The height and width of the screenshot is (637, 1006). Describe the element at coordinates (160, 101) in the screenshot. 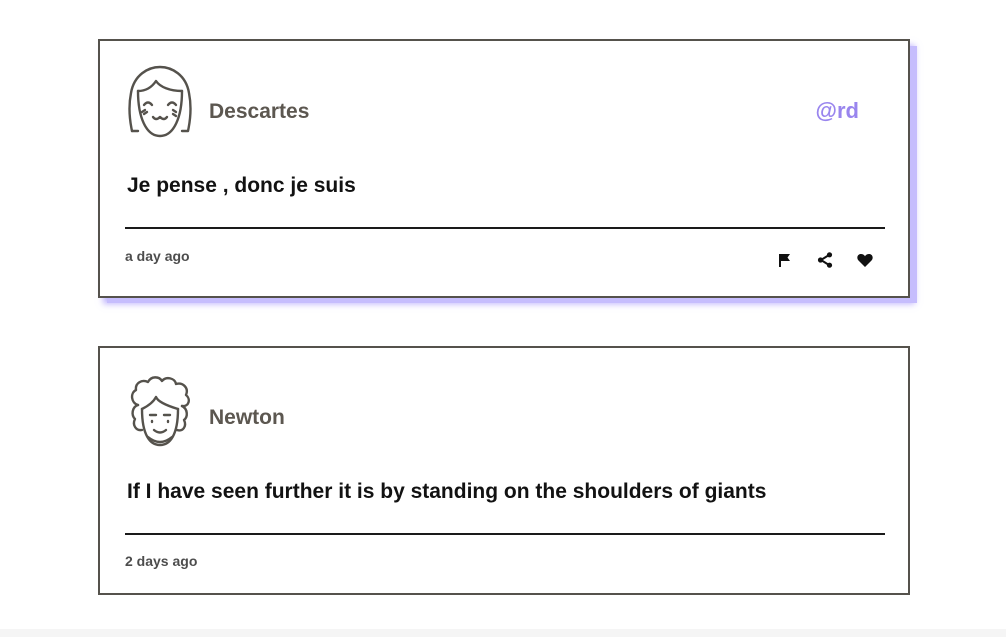

I see `girl-face-avatar-icon` at that location.